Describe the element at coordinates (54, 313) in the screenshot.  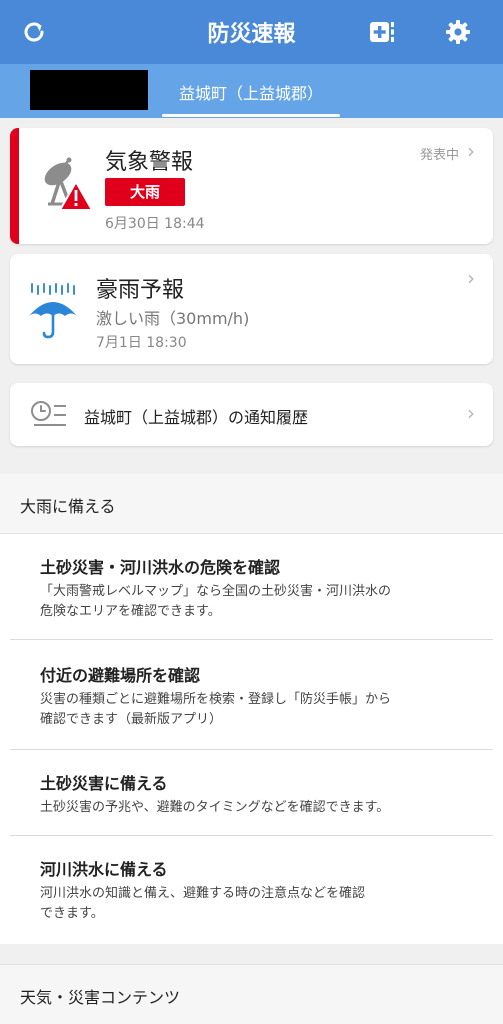
I see `umbrella-rain-icon` at that location.